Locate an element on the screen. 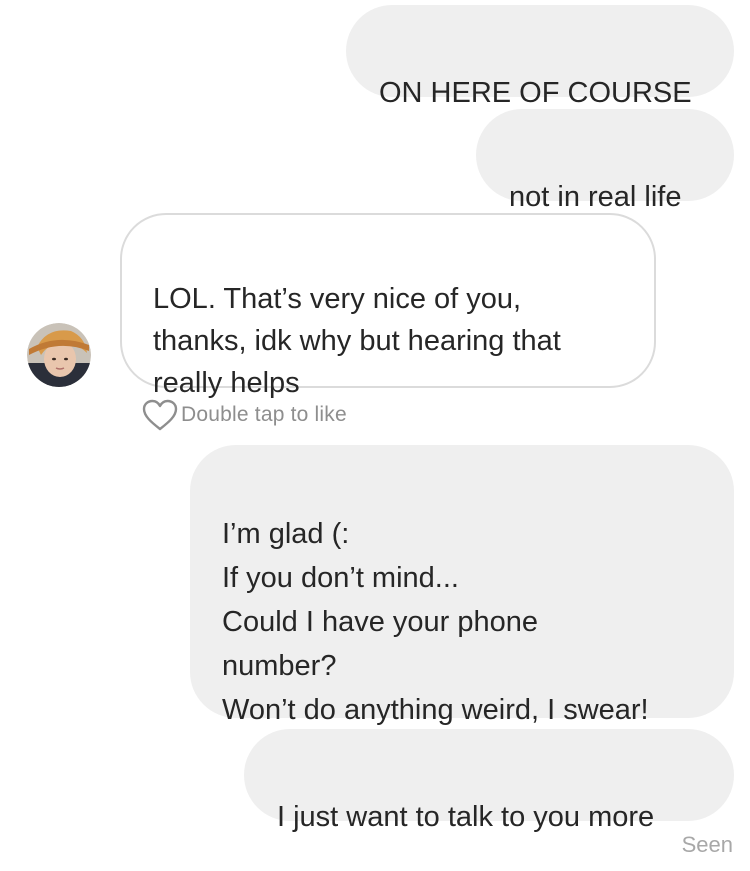 Image resolution: width=750 pixels, height=871 pixels. outgoing-message-bubble: not in real life is located at coordinates (605, 161).